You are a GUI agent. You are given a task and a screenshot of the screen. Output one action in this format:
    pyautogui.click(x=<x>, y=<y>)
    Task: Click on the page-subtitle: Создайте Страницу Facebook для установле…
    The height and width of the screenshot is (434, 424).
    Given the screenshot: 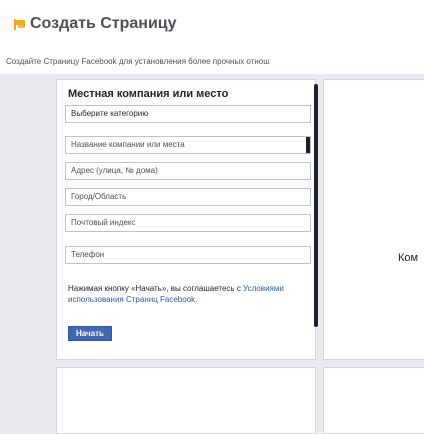 What is the action you would take?
    pyautogui.click(x=138, y=61)
    